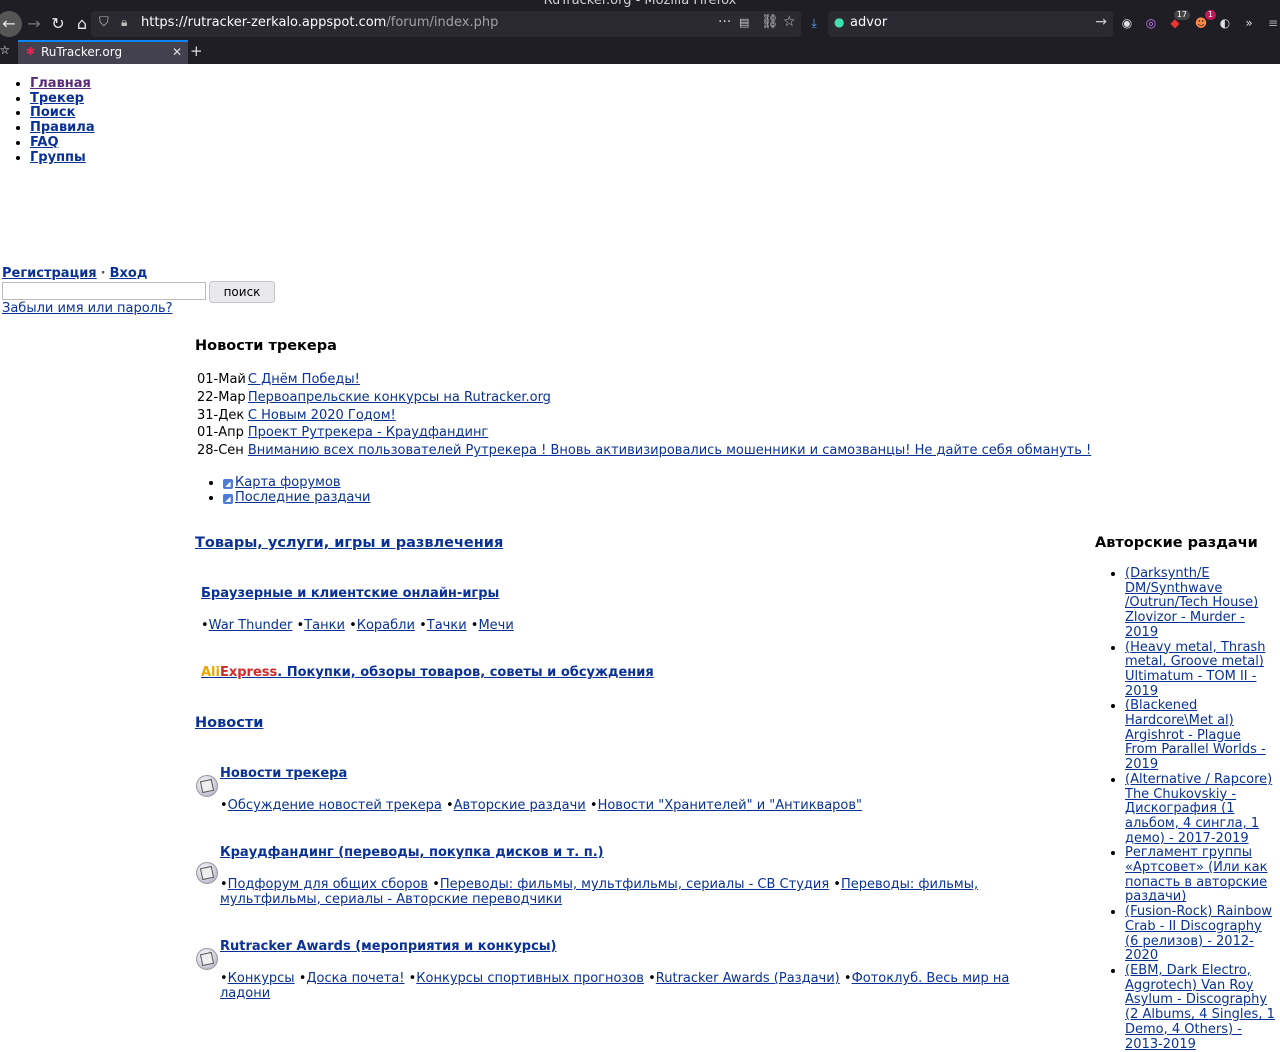 This screenshot has width=1280, height=1052. What do you see at coordinates (11, 24) in the screenshot?
I see `back-button: ←` at bounding box center [11, 24].